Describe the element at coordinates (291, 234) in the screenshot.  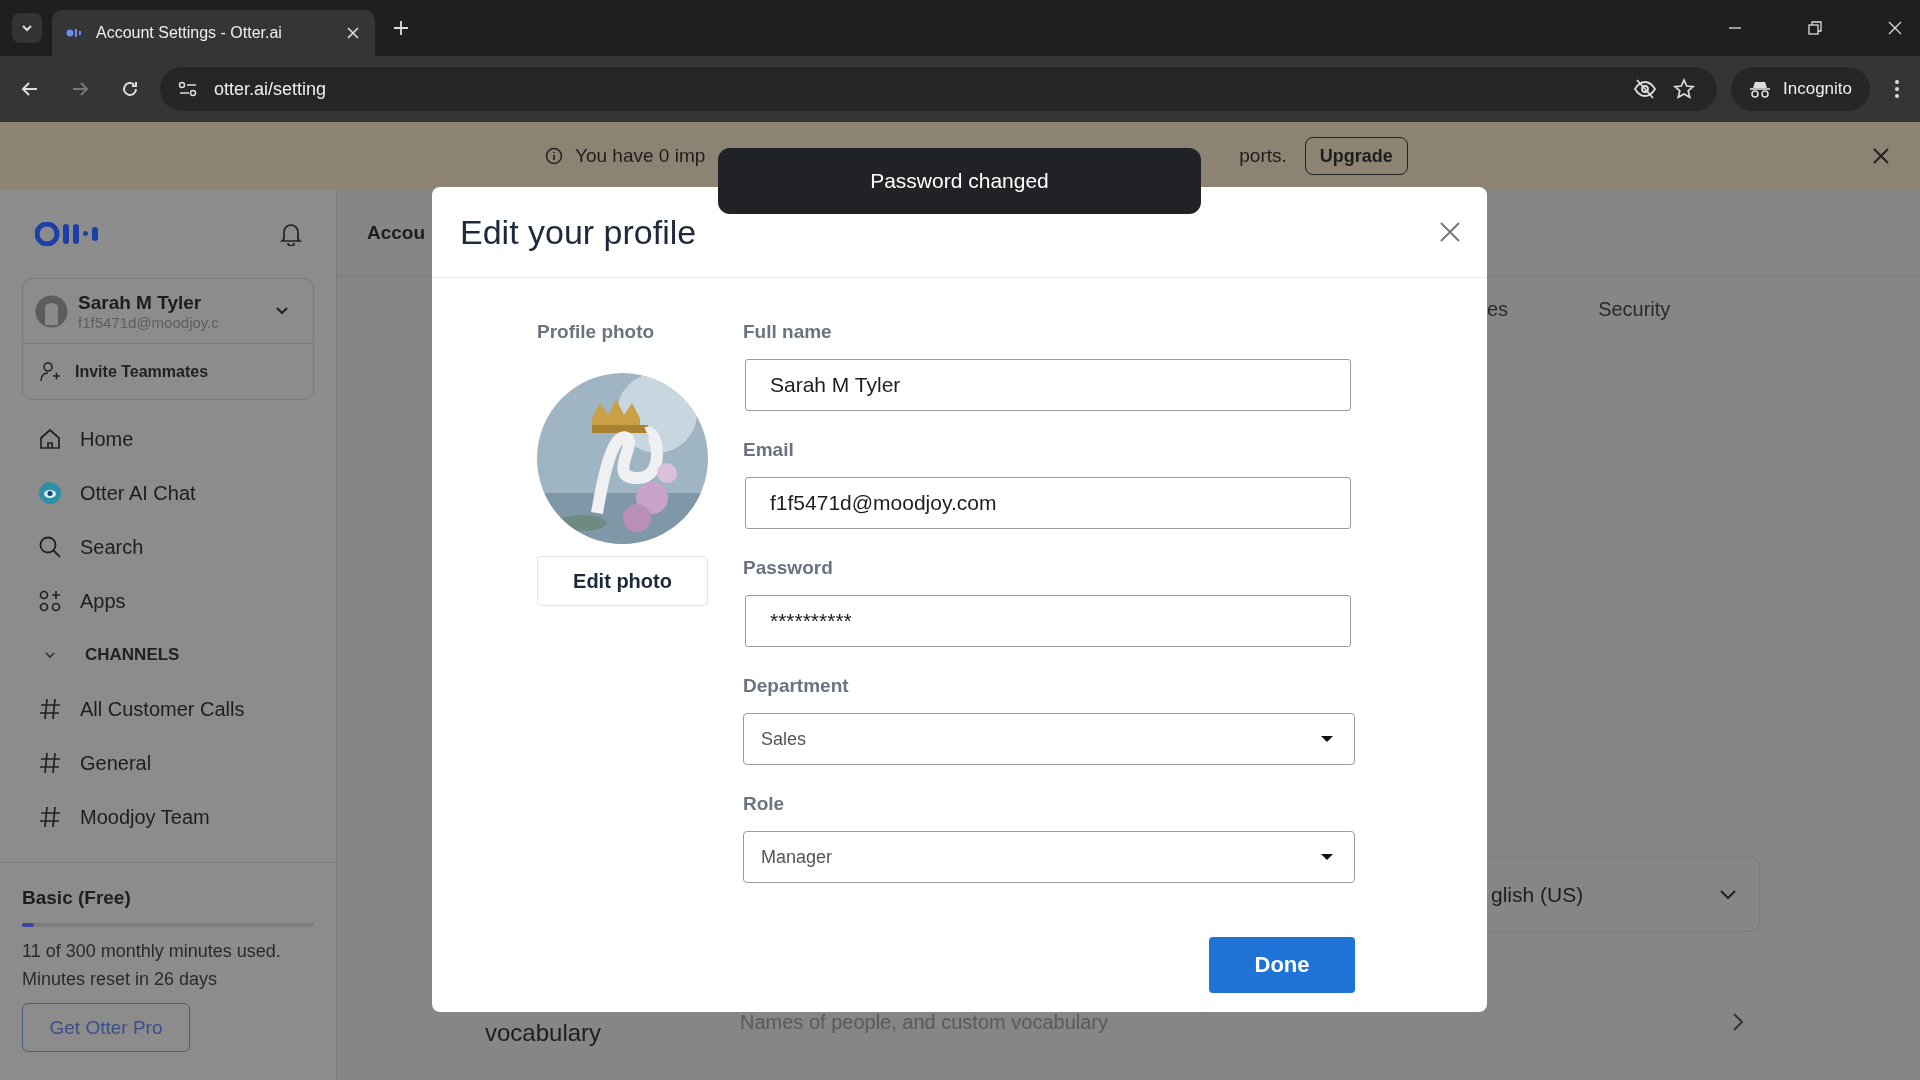
I see `bell-icon` at that location.